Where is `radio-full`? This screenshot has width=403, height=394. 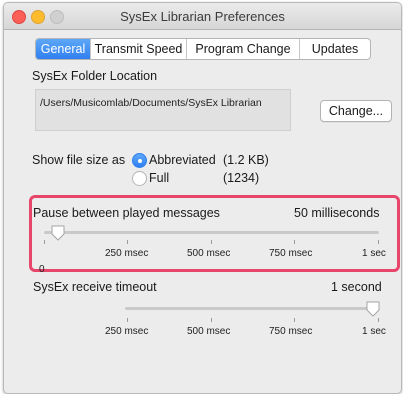
radio-full is located at coordinates (139, 178).